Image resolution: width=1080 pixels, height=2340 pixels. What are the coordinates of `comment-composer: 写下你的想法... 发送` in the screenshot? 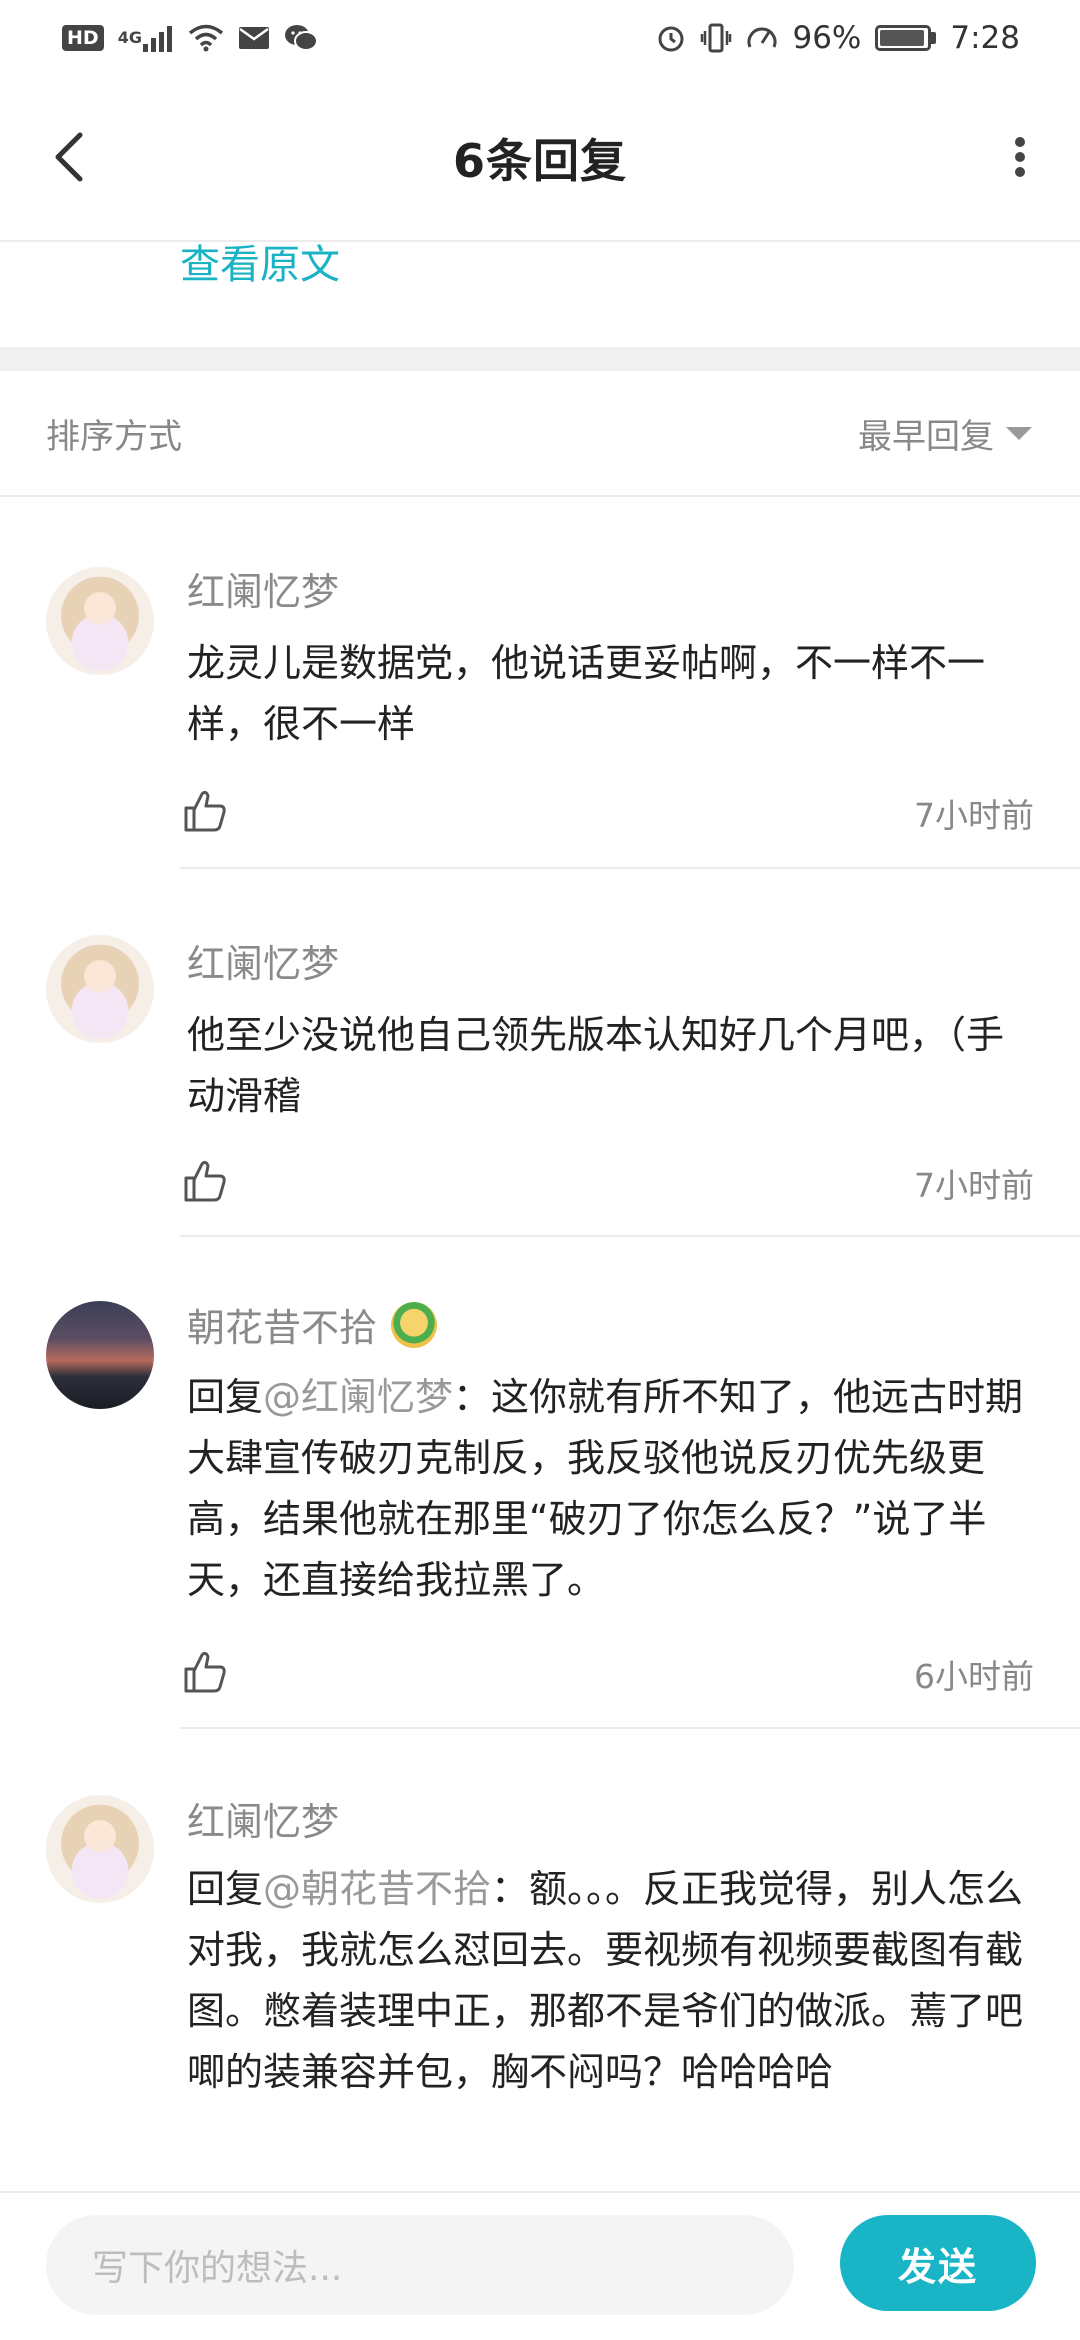 It's located at (540, 2265).